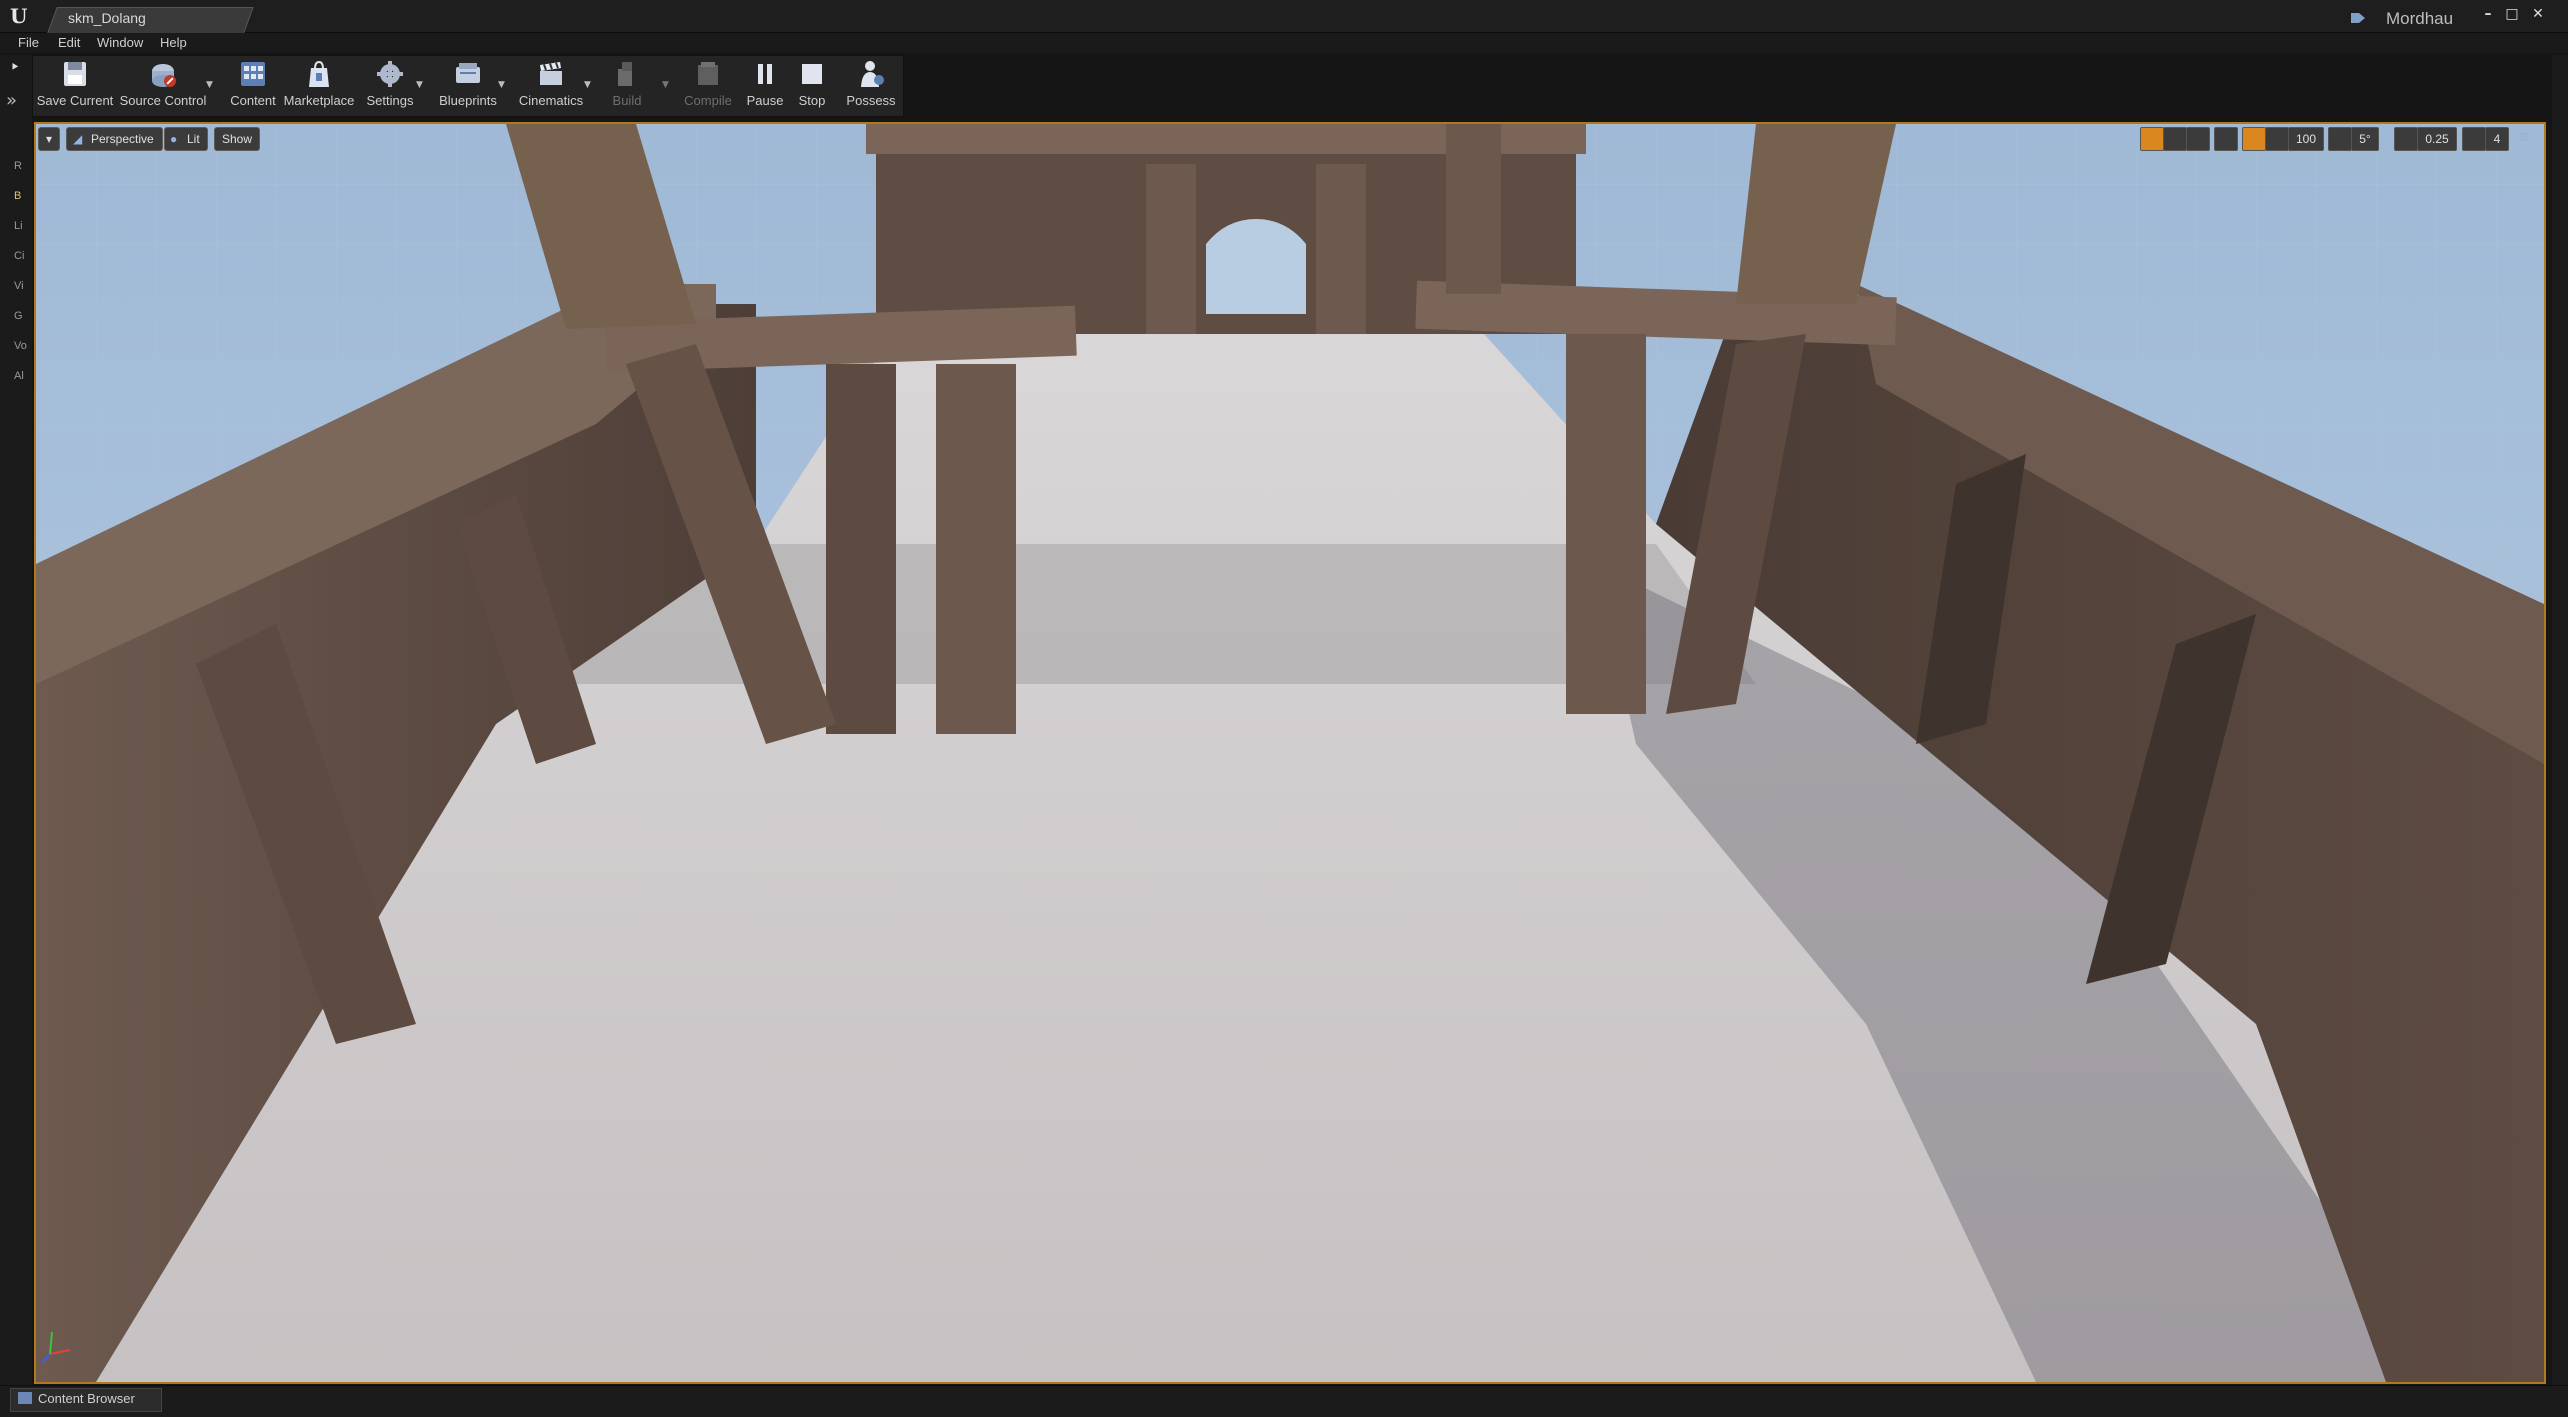 The width and height of the screenshot is (2568, 1417). What do you see at coordinates (18, 166) in the screenshot?
I see `mode-tab-recent: R` at bounding box center [18, 166].